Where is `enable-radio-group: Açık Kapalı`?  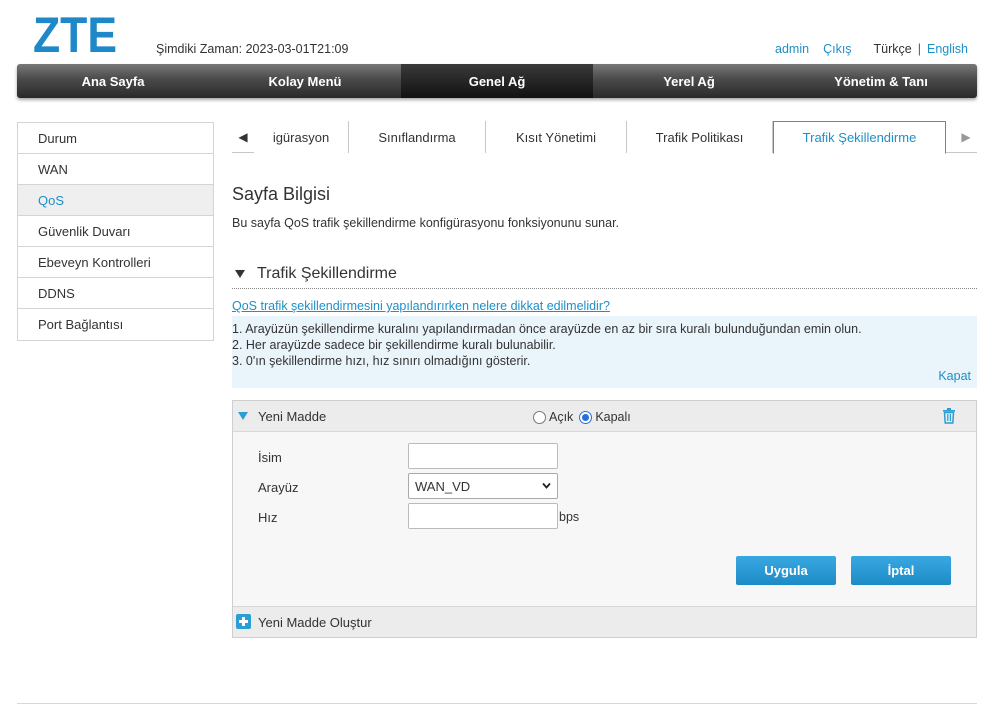
enable-radio-group: Açık Kapalı is located at coordinates (582, 417).